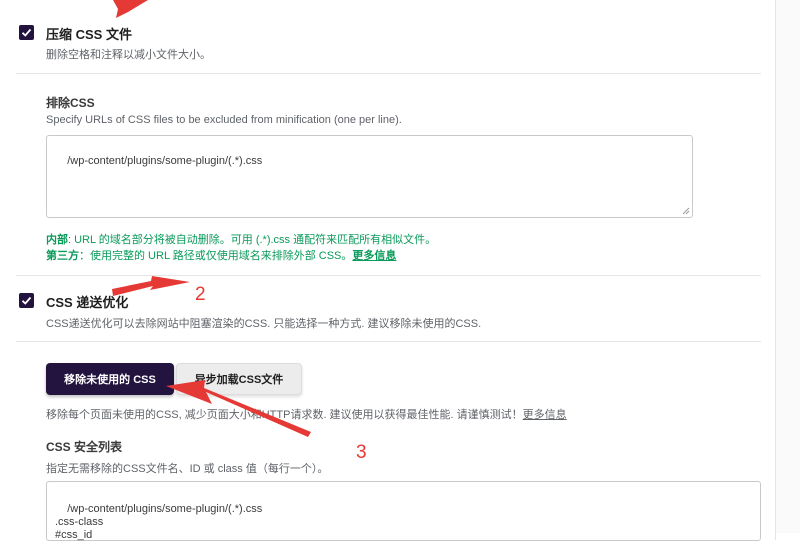 Image resolution: width=800 pixels, height=555 pixels. Describe the element at coordinates (62, 256) in the screenshot. I see `note-third-label: 第三方` at that location.